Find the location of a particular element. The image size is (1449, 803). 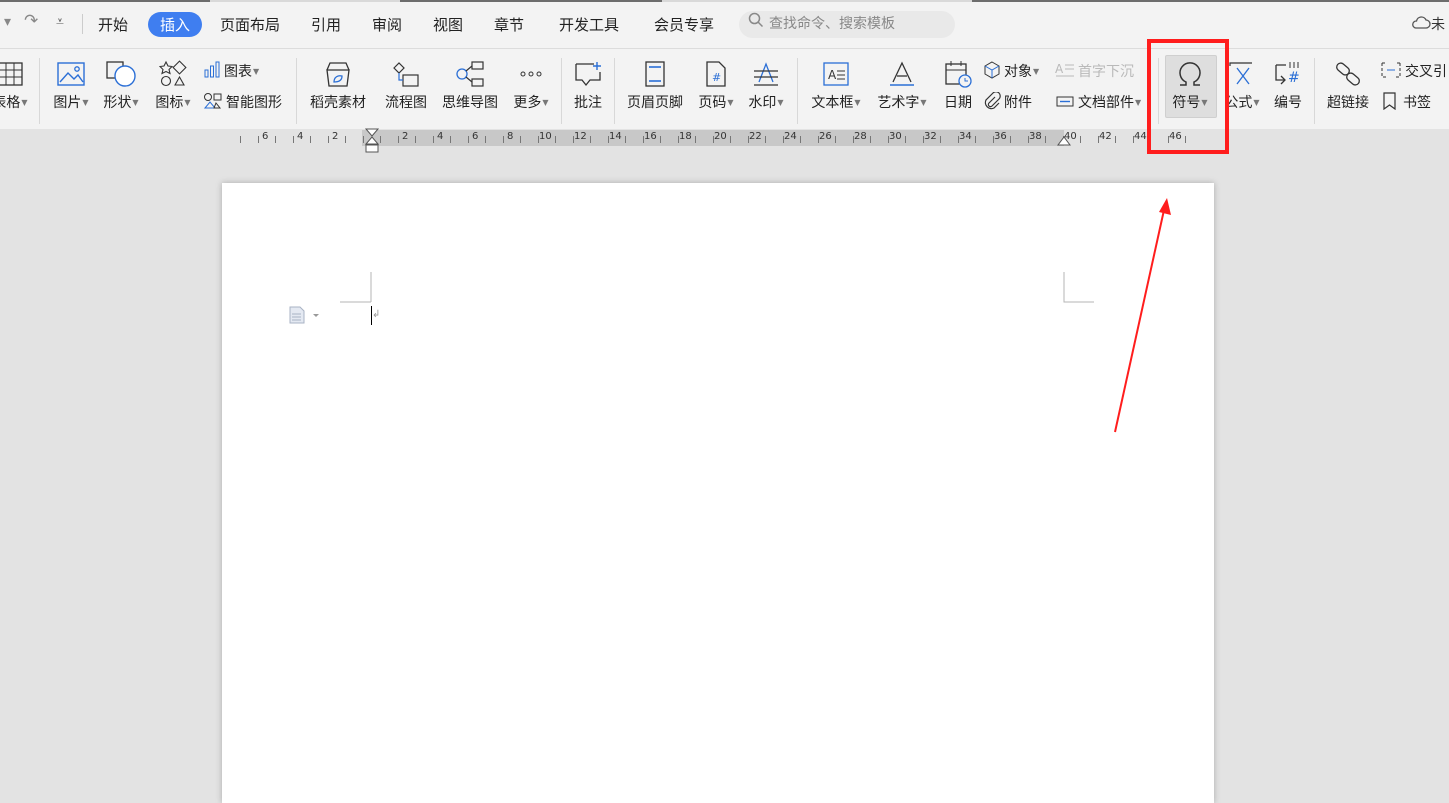

undo-dropdown-icon: ▾ is located at coordinates (7, 22).